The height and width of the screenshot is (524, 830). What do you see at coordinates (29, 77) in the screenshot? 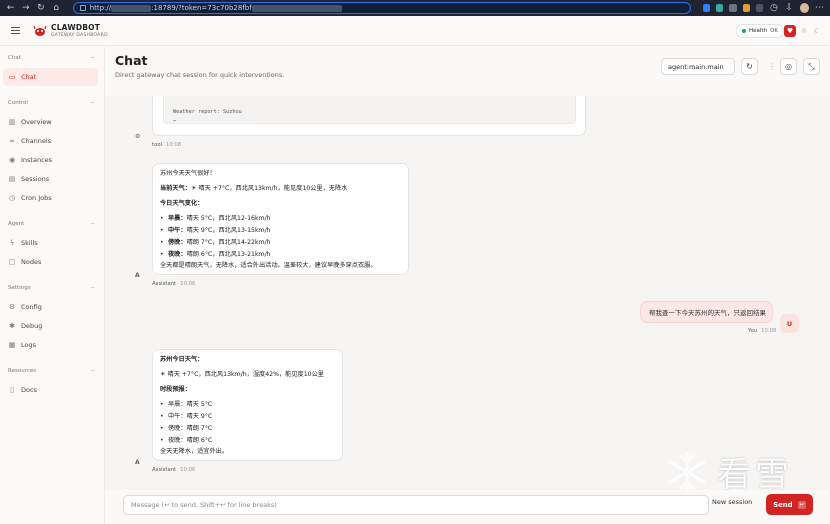
I see `sidebar-item-label: Chat` at bounding box center [29, 77].